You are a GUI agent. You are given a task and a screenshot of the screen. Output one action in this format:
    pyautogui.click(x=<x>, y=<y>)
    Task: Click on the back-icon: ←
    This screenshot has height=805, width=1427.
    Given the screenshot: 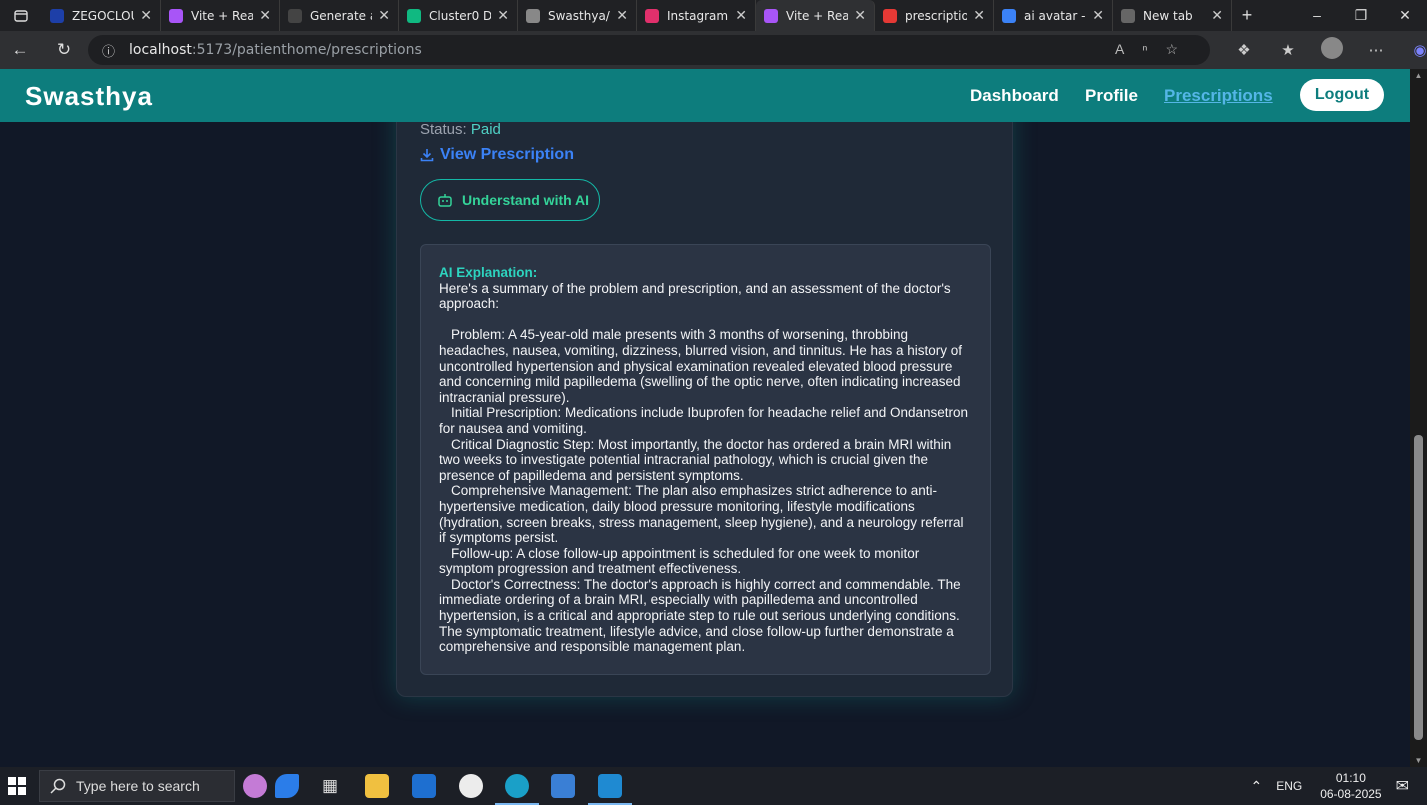 What is the action you would take?
    pyautogui.click(x=20, y=50)
    